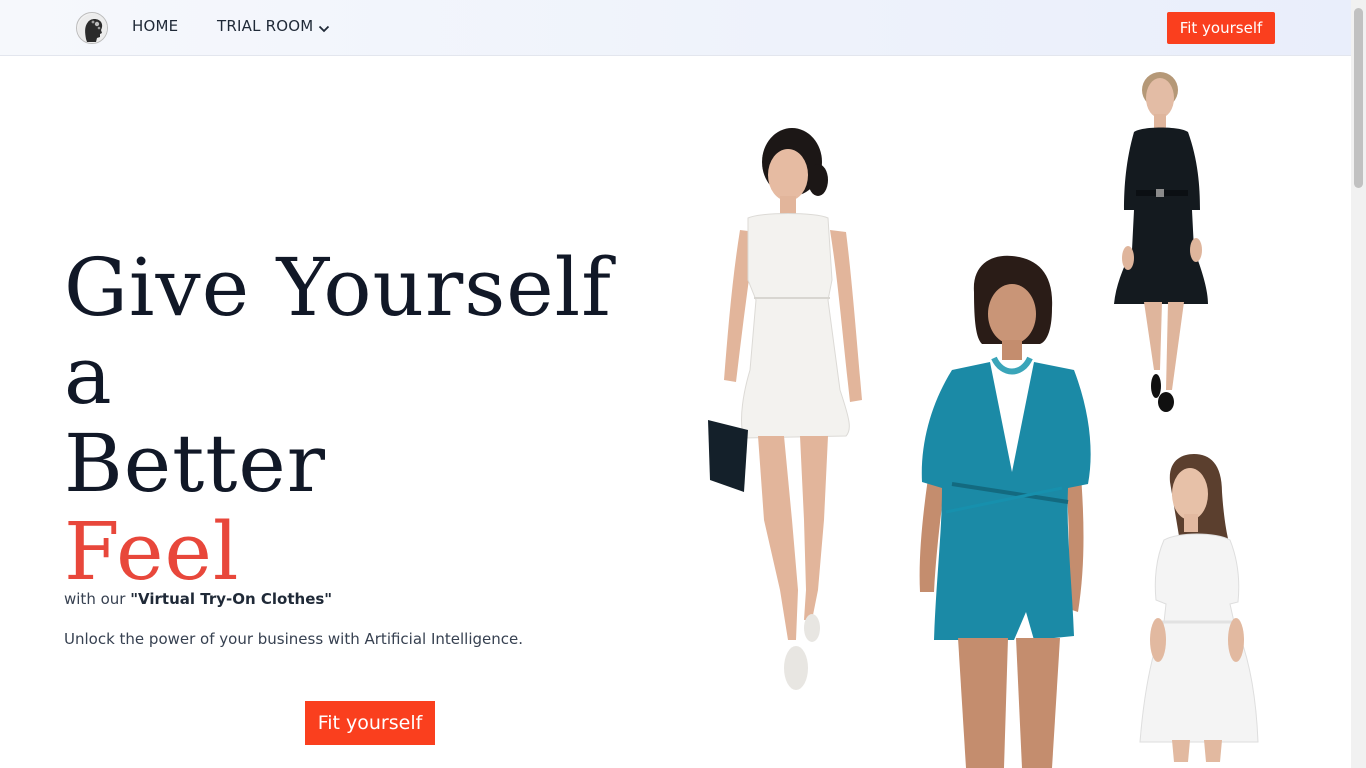  I want to click on nav-fit-yourself-button: Fit yourself, so click(1221, 28).